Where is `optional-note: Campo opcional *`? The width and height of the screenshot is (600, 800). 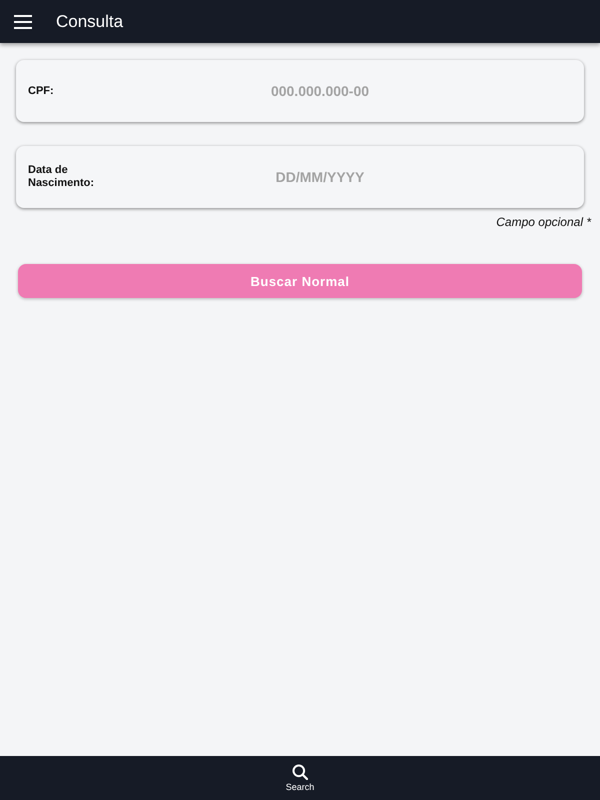
optional-note: Campo opcional * is located at coordinates (543, 222).